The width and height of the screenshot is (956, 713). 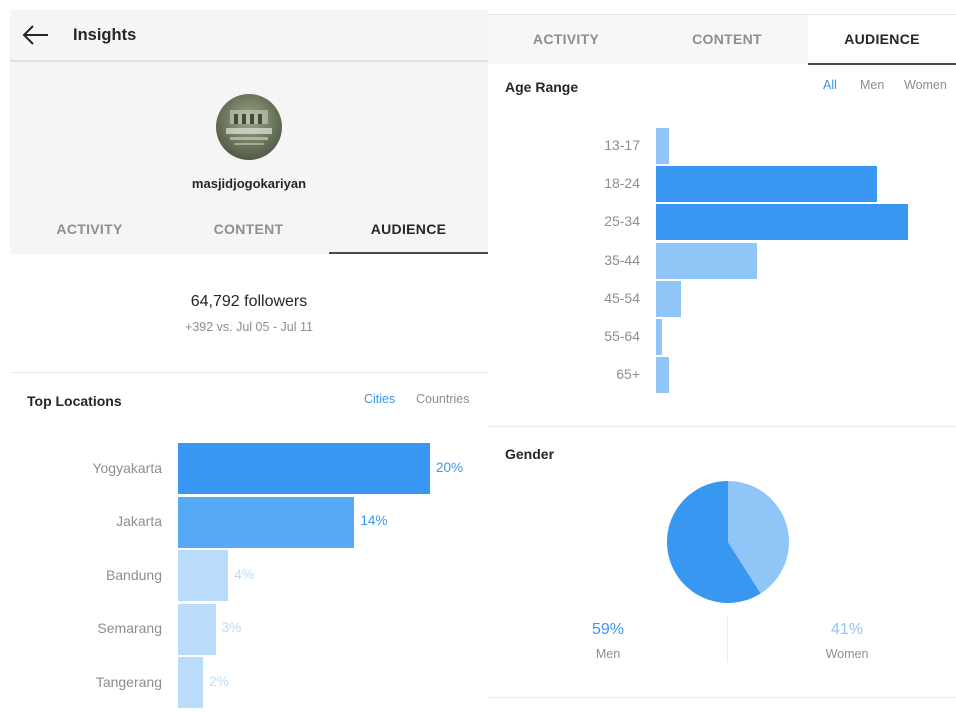 I want to click on gender-men-value: 59%, so click(x=608, y=629).